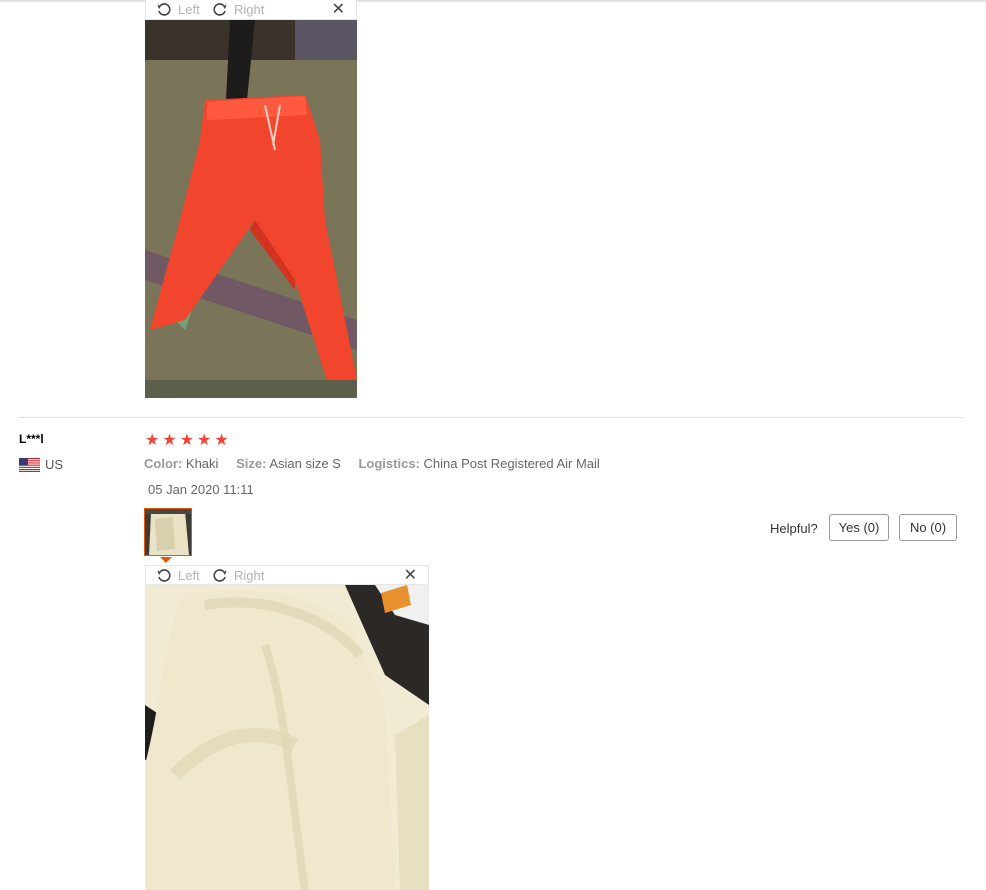  What do you see at coordinates (31, 439) in the screenshot?
I see `buyer-name: L***l` at bounding box center [31, 439].